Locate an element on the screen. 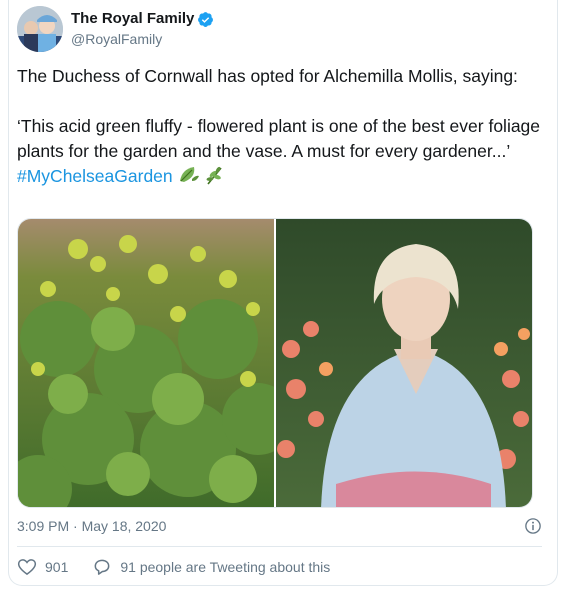  info-icon is located at coordinates (533, 526).